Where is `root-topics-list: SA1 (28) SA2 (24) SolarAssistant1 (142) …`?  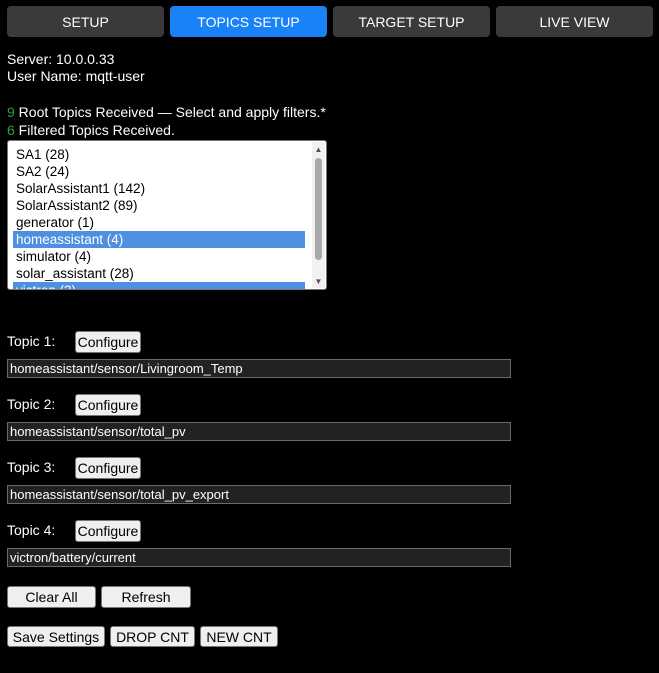
root-topics-list: SA1 (28) SA2 (24) SolarAssistant1 (142) … is located at coordinates (159, 217).